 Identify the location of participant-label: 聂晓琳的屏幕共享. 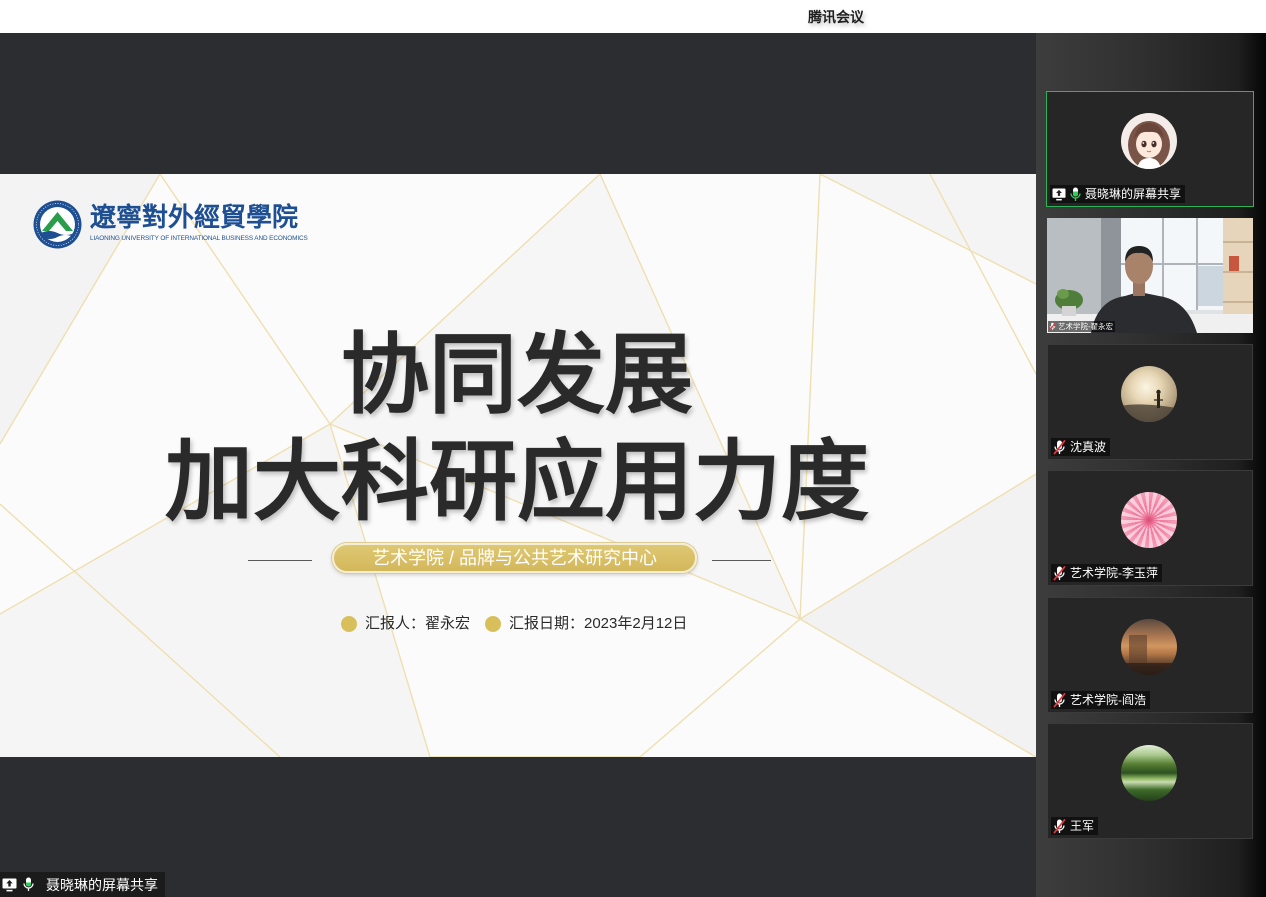
(1118, 194).